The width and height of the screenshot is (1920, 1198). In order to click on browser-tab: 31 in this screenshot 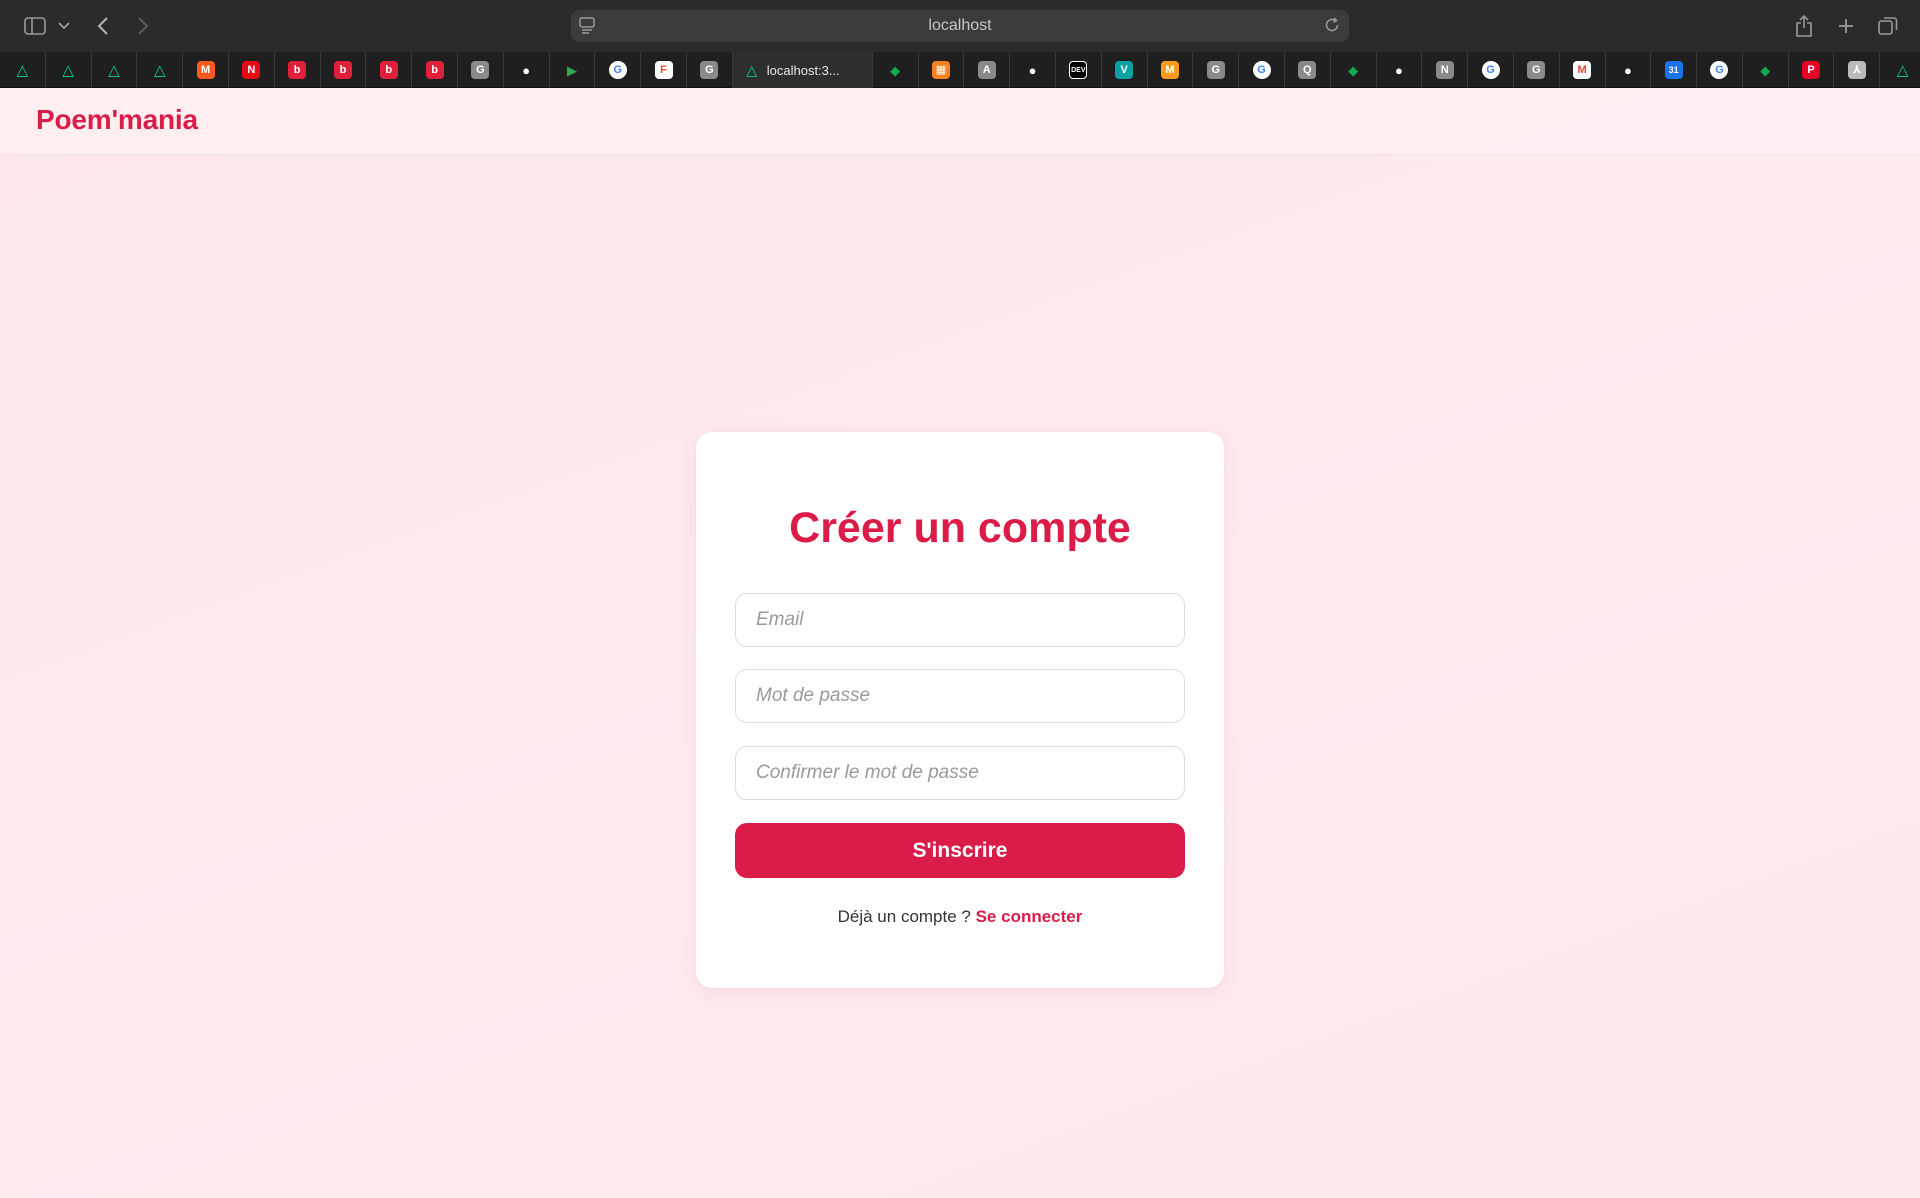, I will do `click(1674, 70)`.